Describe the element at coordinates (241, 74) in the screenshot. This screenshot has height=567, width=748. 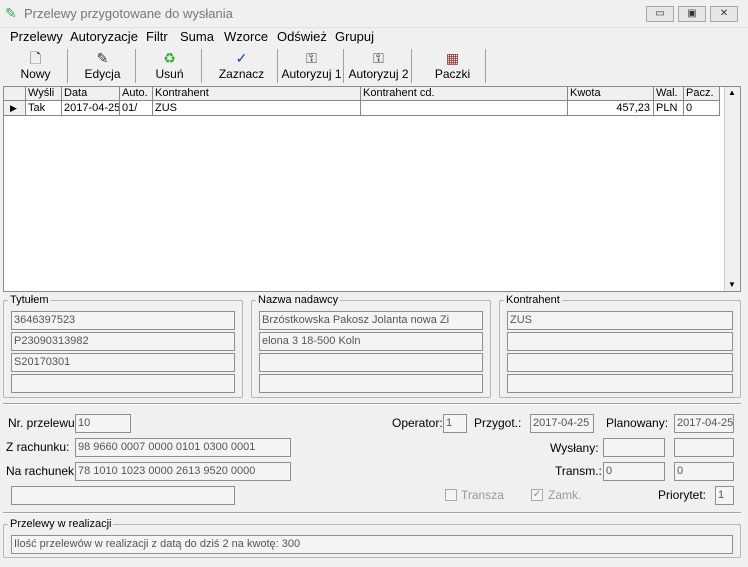
I see `zaznacz-label: Zaznacz` at that location.